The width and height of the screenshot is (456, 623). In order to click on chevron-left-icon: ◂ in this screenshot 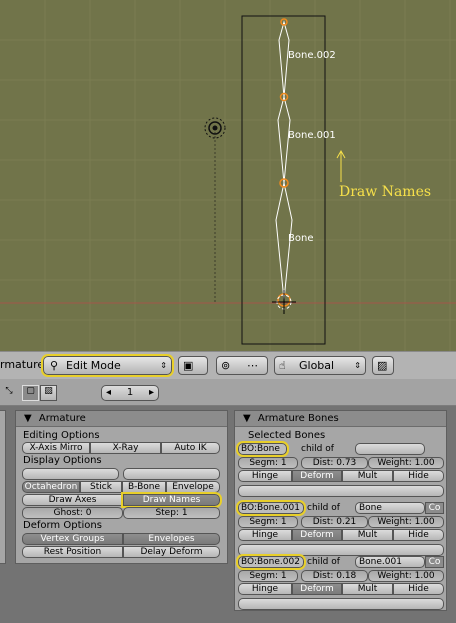, I will do `click(109, 392)`.